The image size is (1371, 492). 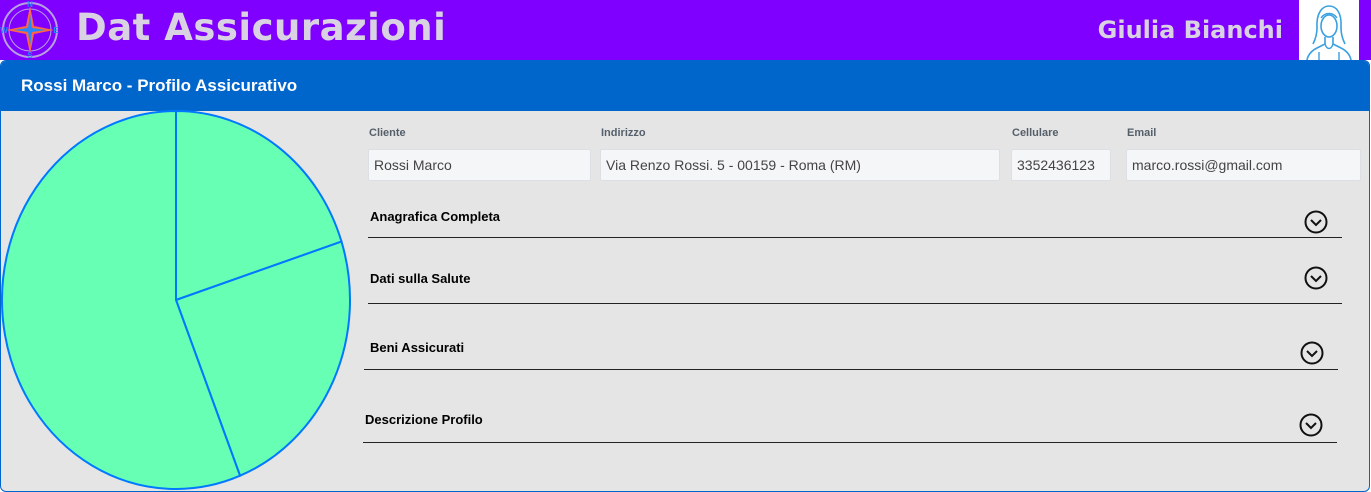 What do you see at coordinates (1035, 133) in the screenshot?
I see `cellulare-label: Cellulare` at bounding box center [1035, 133].